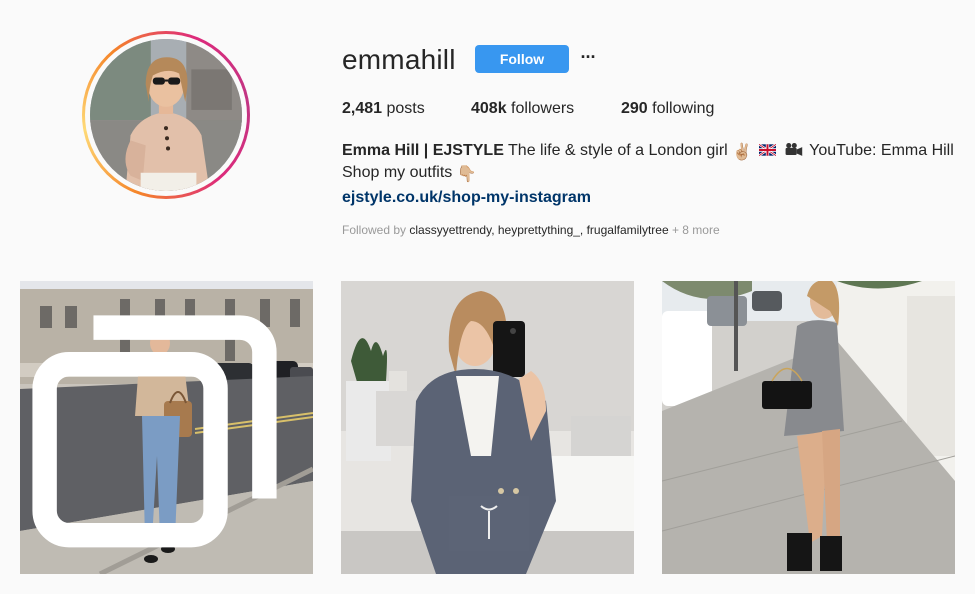  I want to click on bio-website-link: ejstyle.co.uk/shop-my-instagram, so click(466, 197).